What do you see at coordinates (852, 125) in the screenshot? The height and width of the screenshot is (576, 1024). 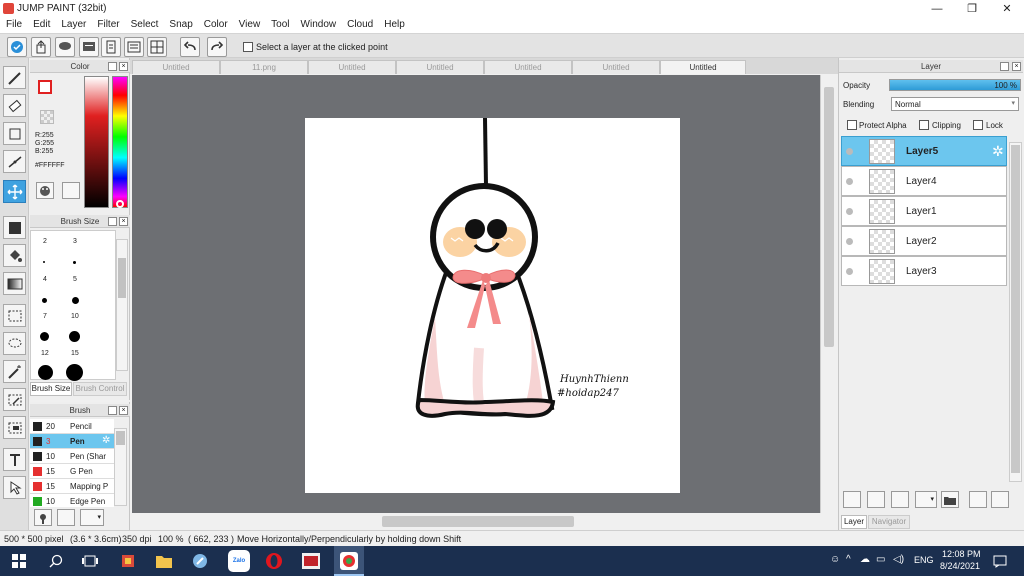 I see `protect-alpha-checkbox` at bounding box center [852, 125].